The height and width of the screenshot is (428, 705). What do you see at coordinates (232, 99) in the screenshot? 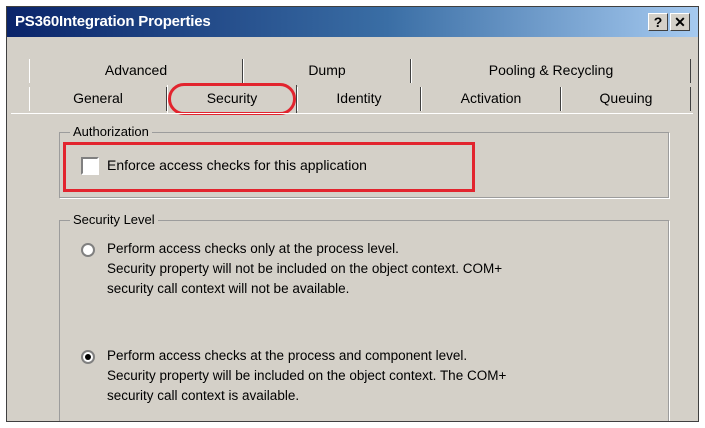
I see `security-tab-highlight` at bounding box center [232, 99].